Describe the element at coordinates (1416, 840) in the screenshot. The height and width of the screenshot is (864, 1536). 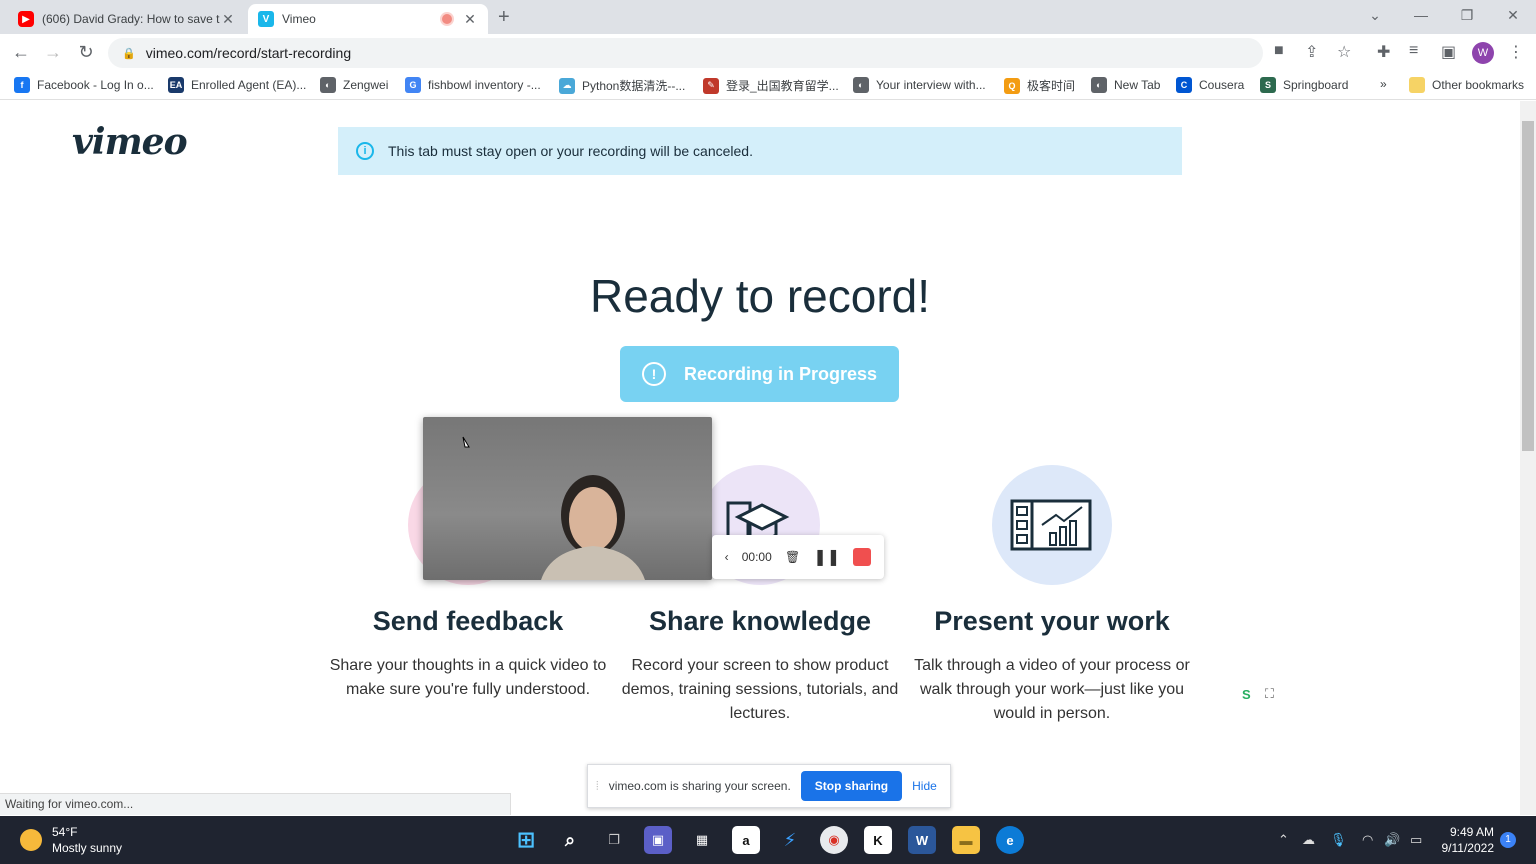
I see `battery-icon: ▭` at that location.